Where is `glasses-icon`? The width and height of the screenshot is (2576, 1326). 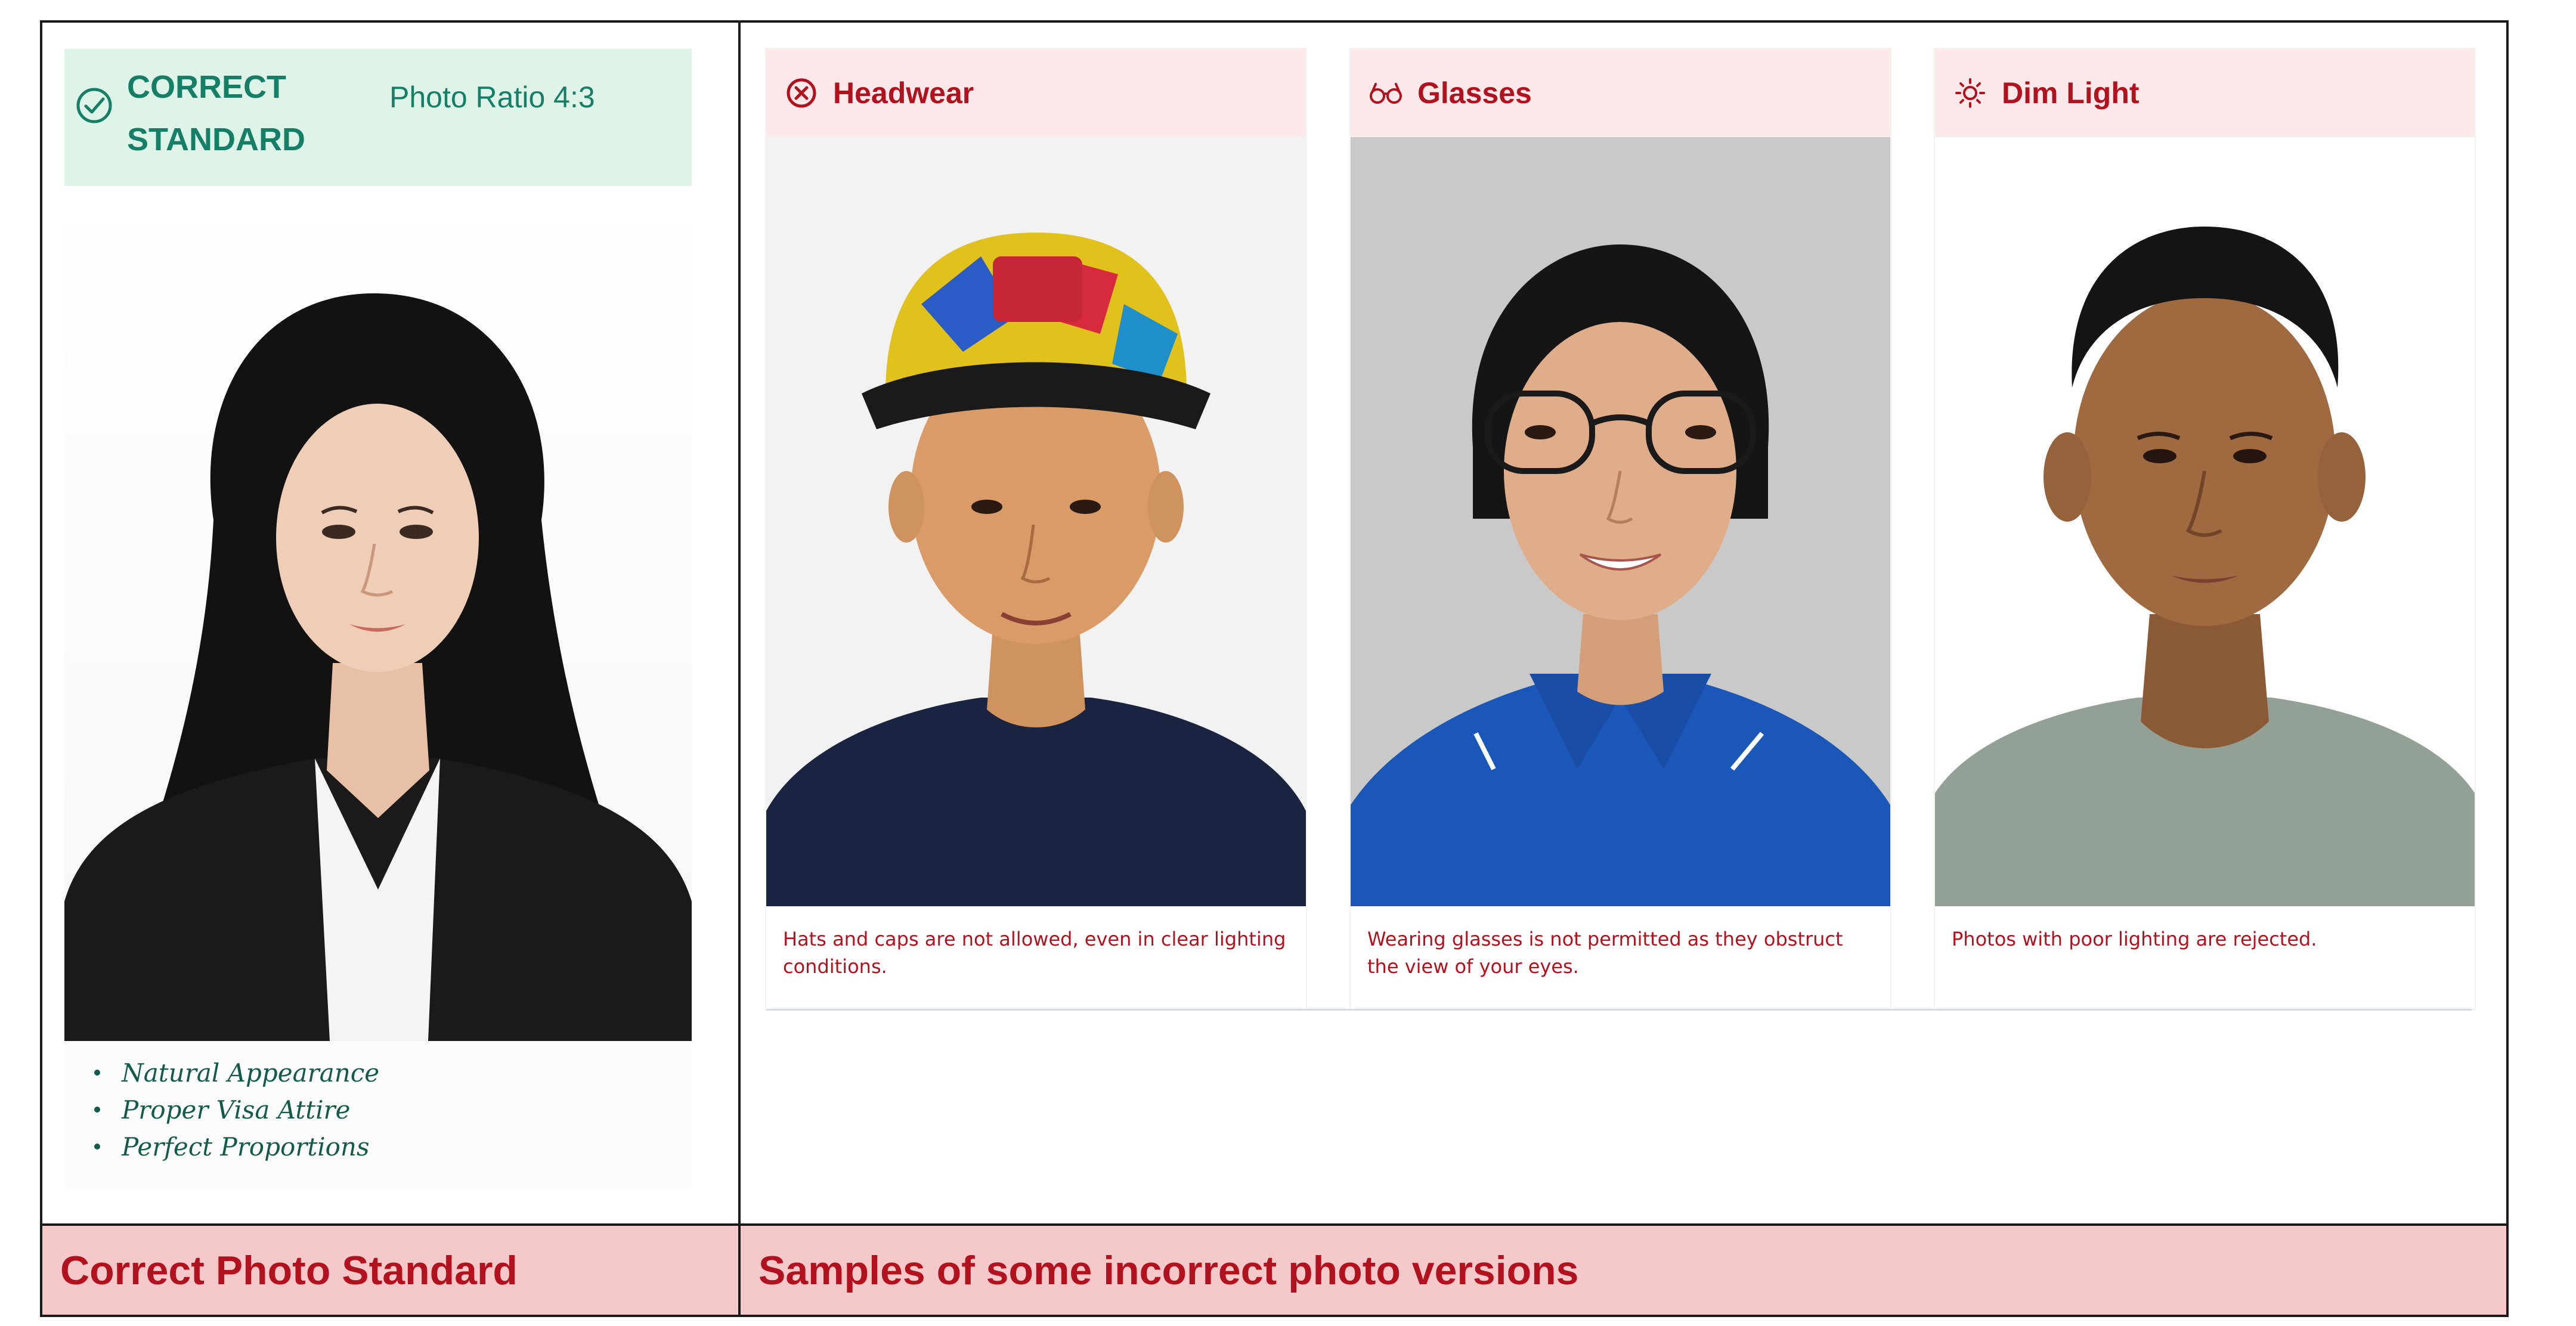 glasses-icon is located at coordinates (1386, 93).